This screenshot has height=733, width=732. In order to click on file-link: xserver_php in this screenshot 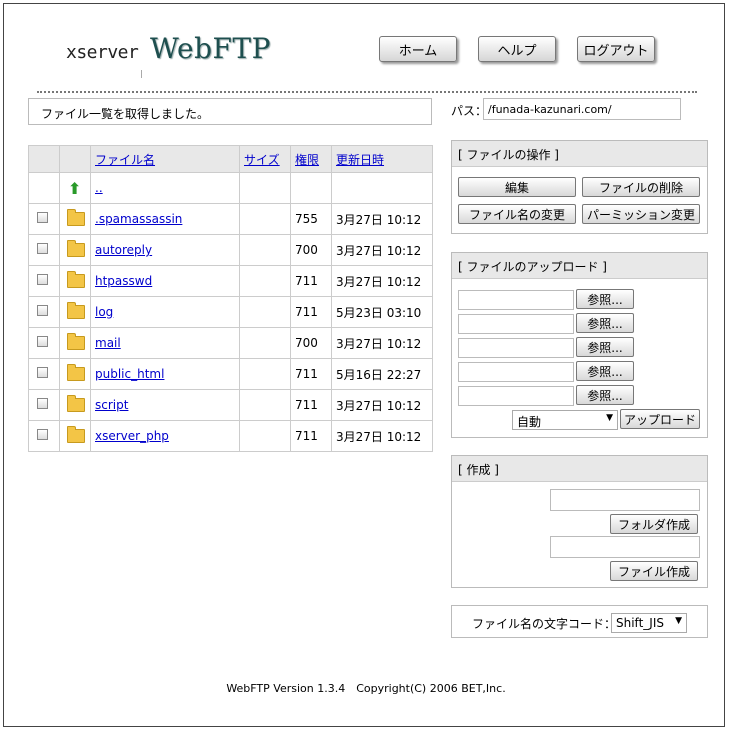, I will do `click(132, 436)`.